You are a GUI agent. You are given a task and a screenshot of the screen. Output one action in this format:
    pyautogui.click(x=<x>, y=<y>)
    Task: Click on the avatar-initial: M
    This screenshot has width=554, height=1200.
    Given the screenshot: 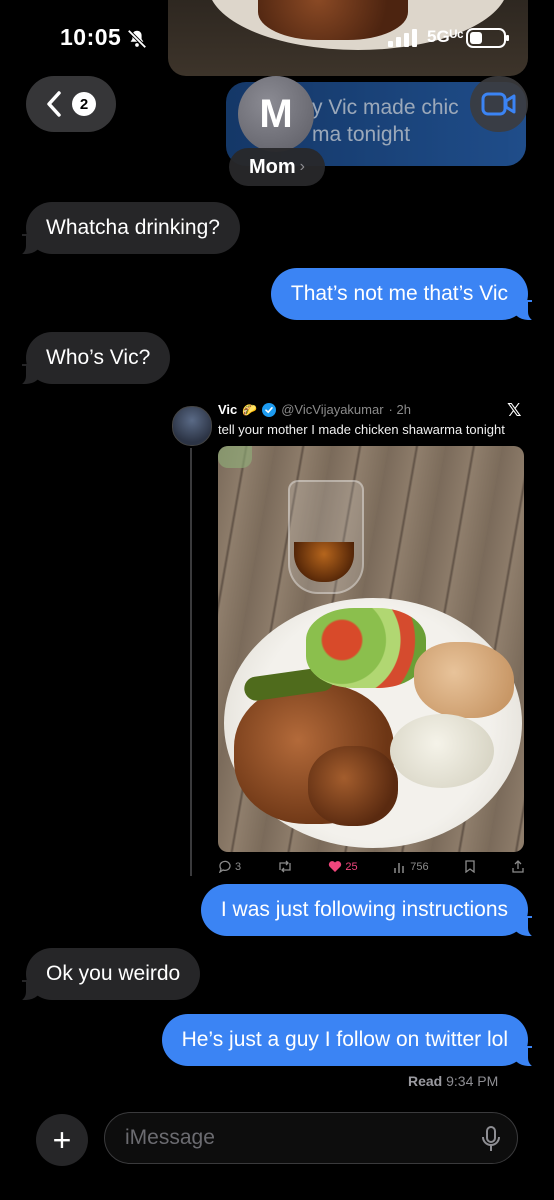 What is the action you would take?
    pyautogui.click(x=276, y=113)
    